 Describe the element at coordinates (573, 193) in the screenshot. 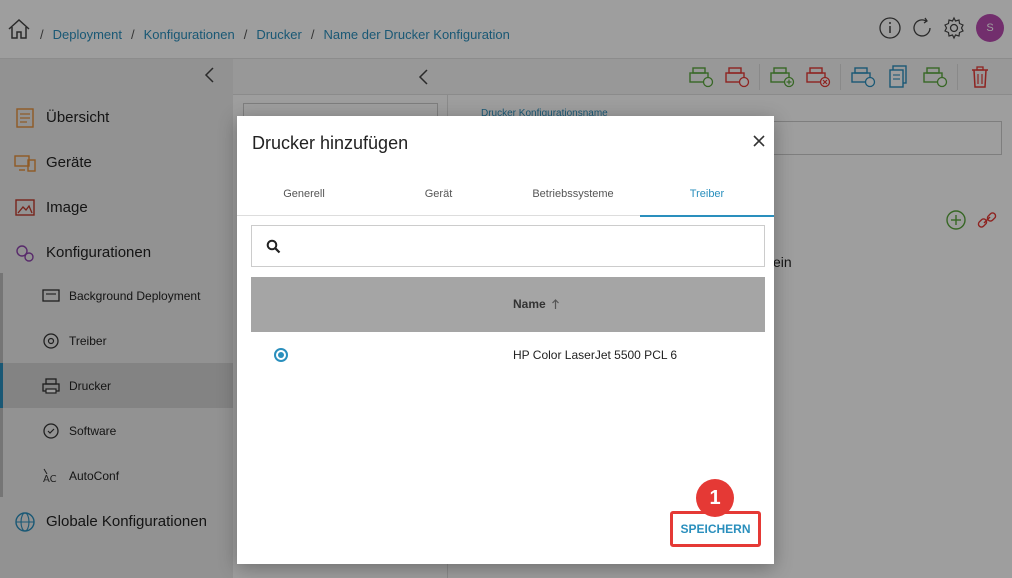

I see `tab-betriebssysteme: Betriebssysteme` at that location.